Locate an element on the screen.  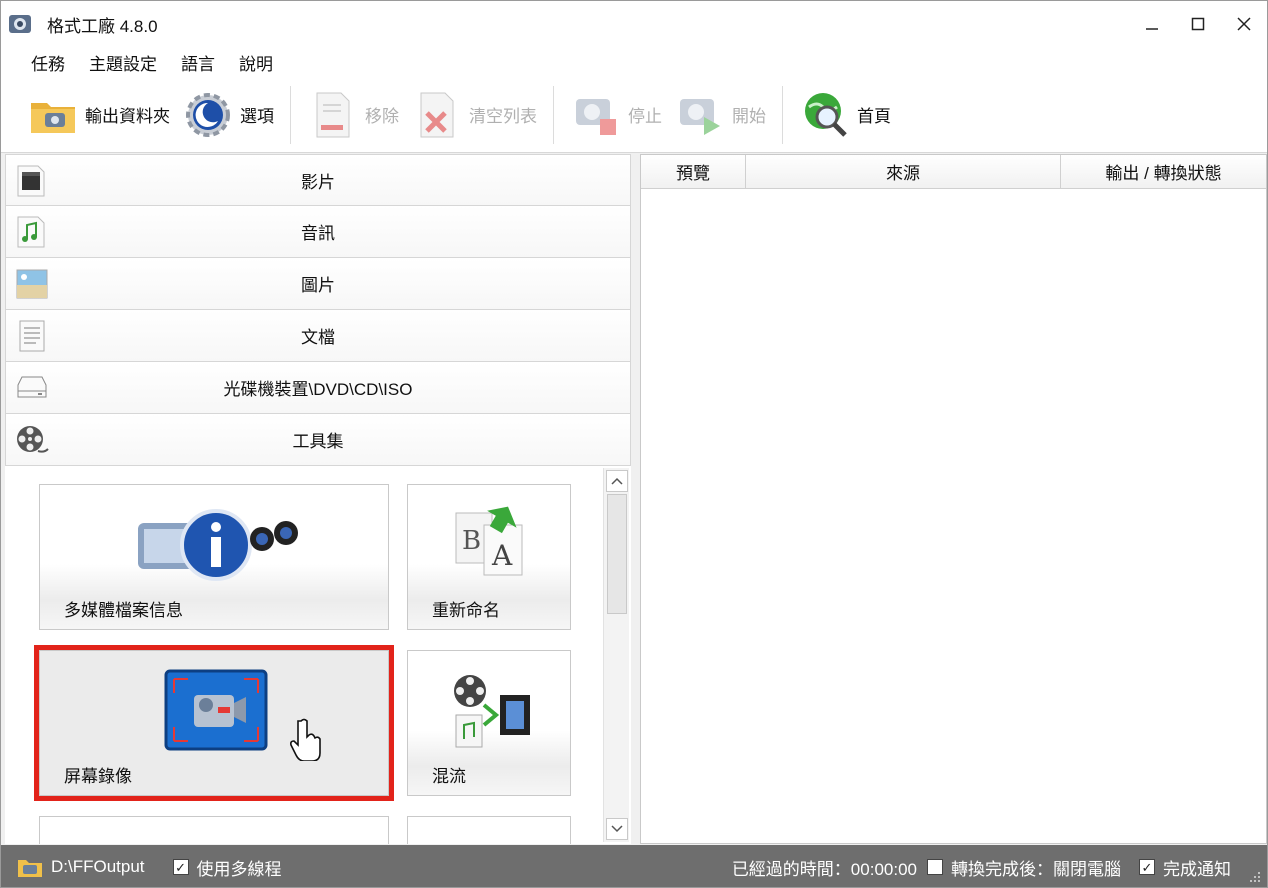
start-label: 開始 is located at coordinates (749, 116).